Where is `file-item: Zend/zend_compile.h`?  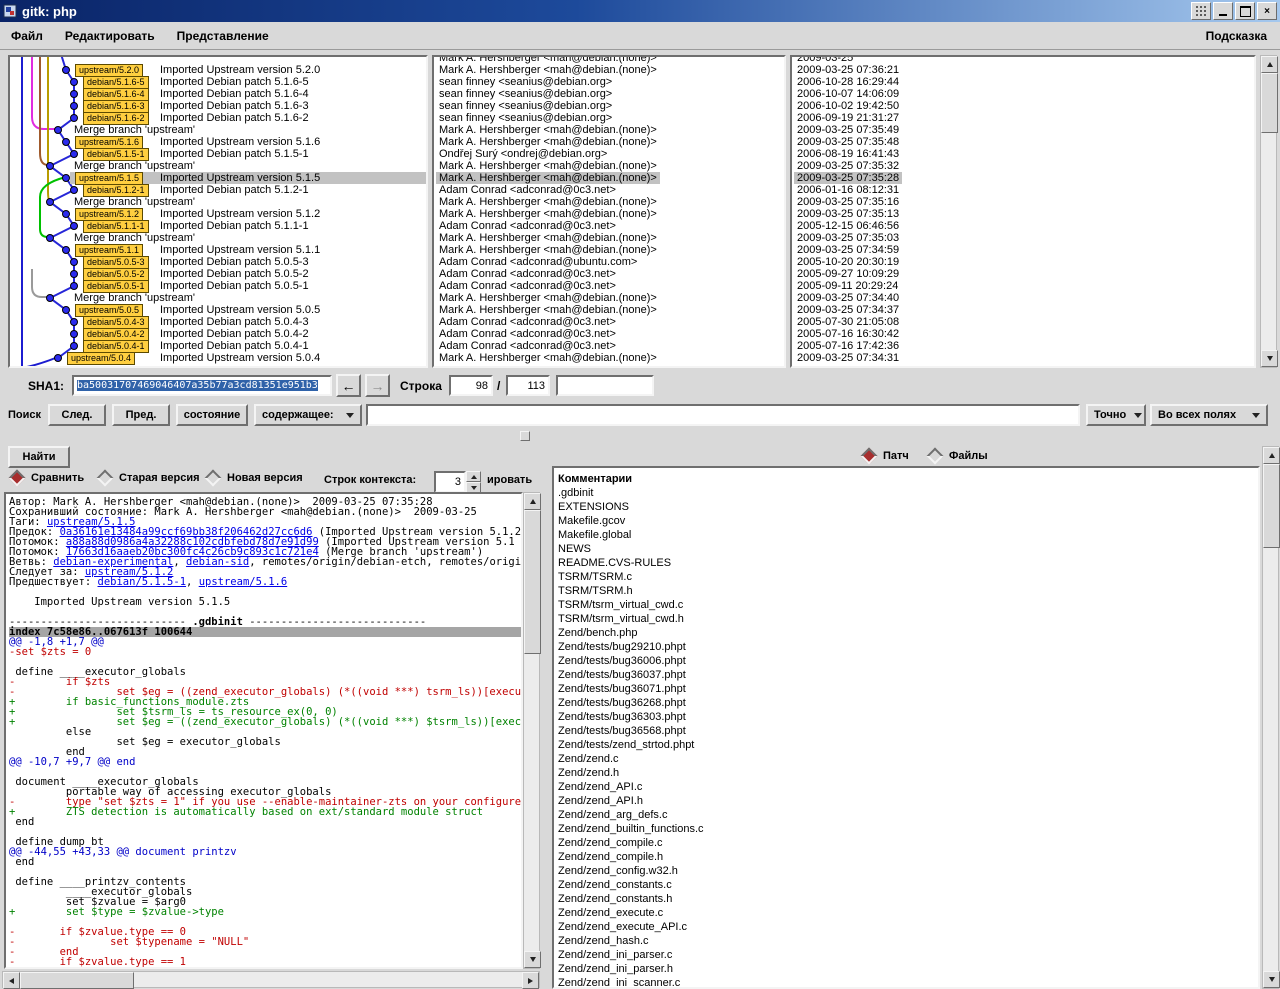 file-item: Zend/zend_compile.h is located at coordinates (908, 857).